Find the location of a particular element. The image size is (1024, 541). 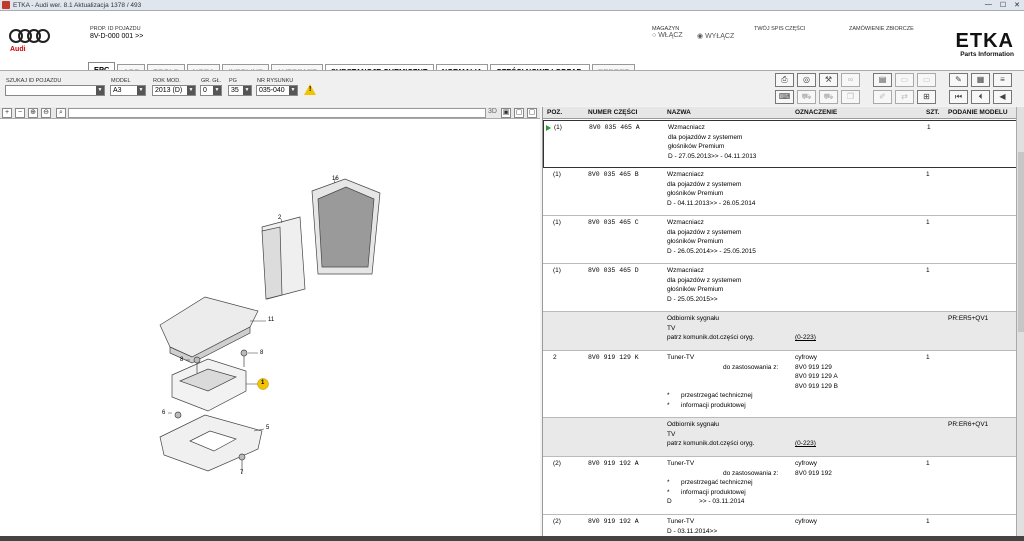

rok-select: 2013 (D) ▼ is located at coordinates (174, 90).